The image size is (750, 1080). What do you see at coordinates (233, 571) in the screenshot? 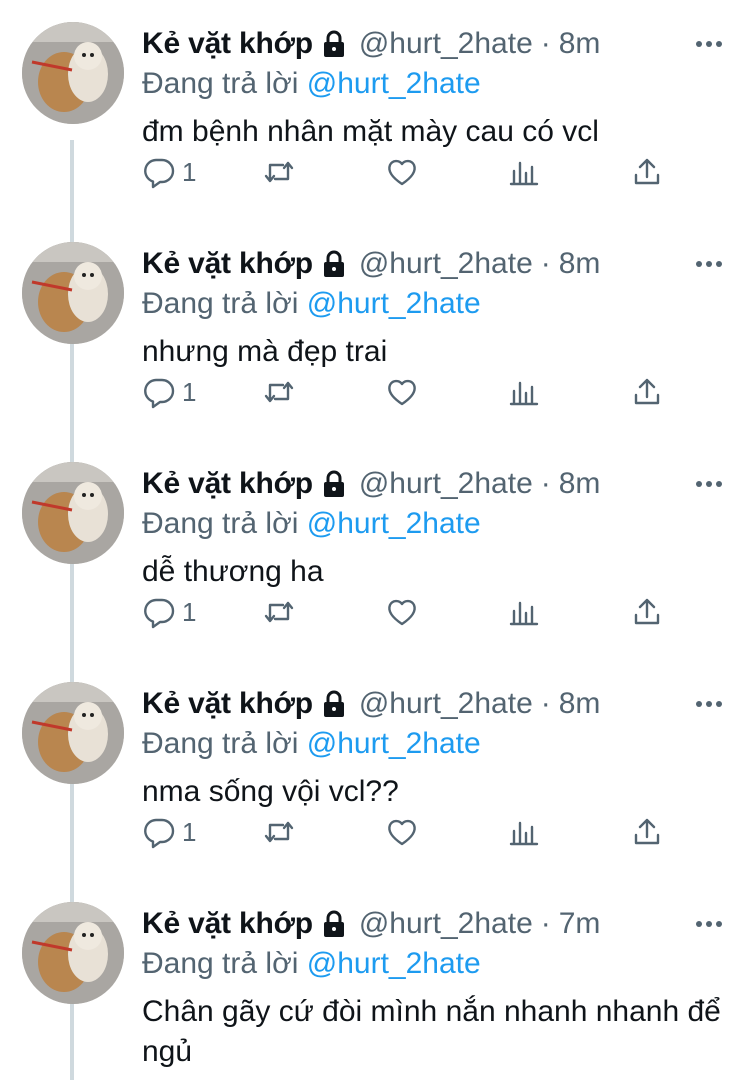
I see `tweet-text: dễ thương ha` at bounding box center [233, 571].